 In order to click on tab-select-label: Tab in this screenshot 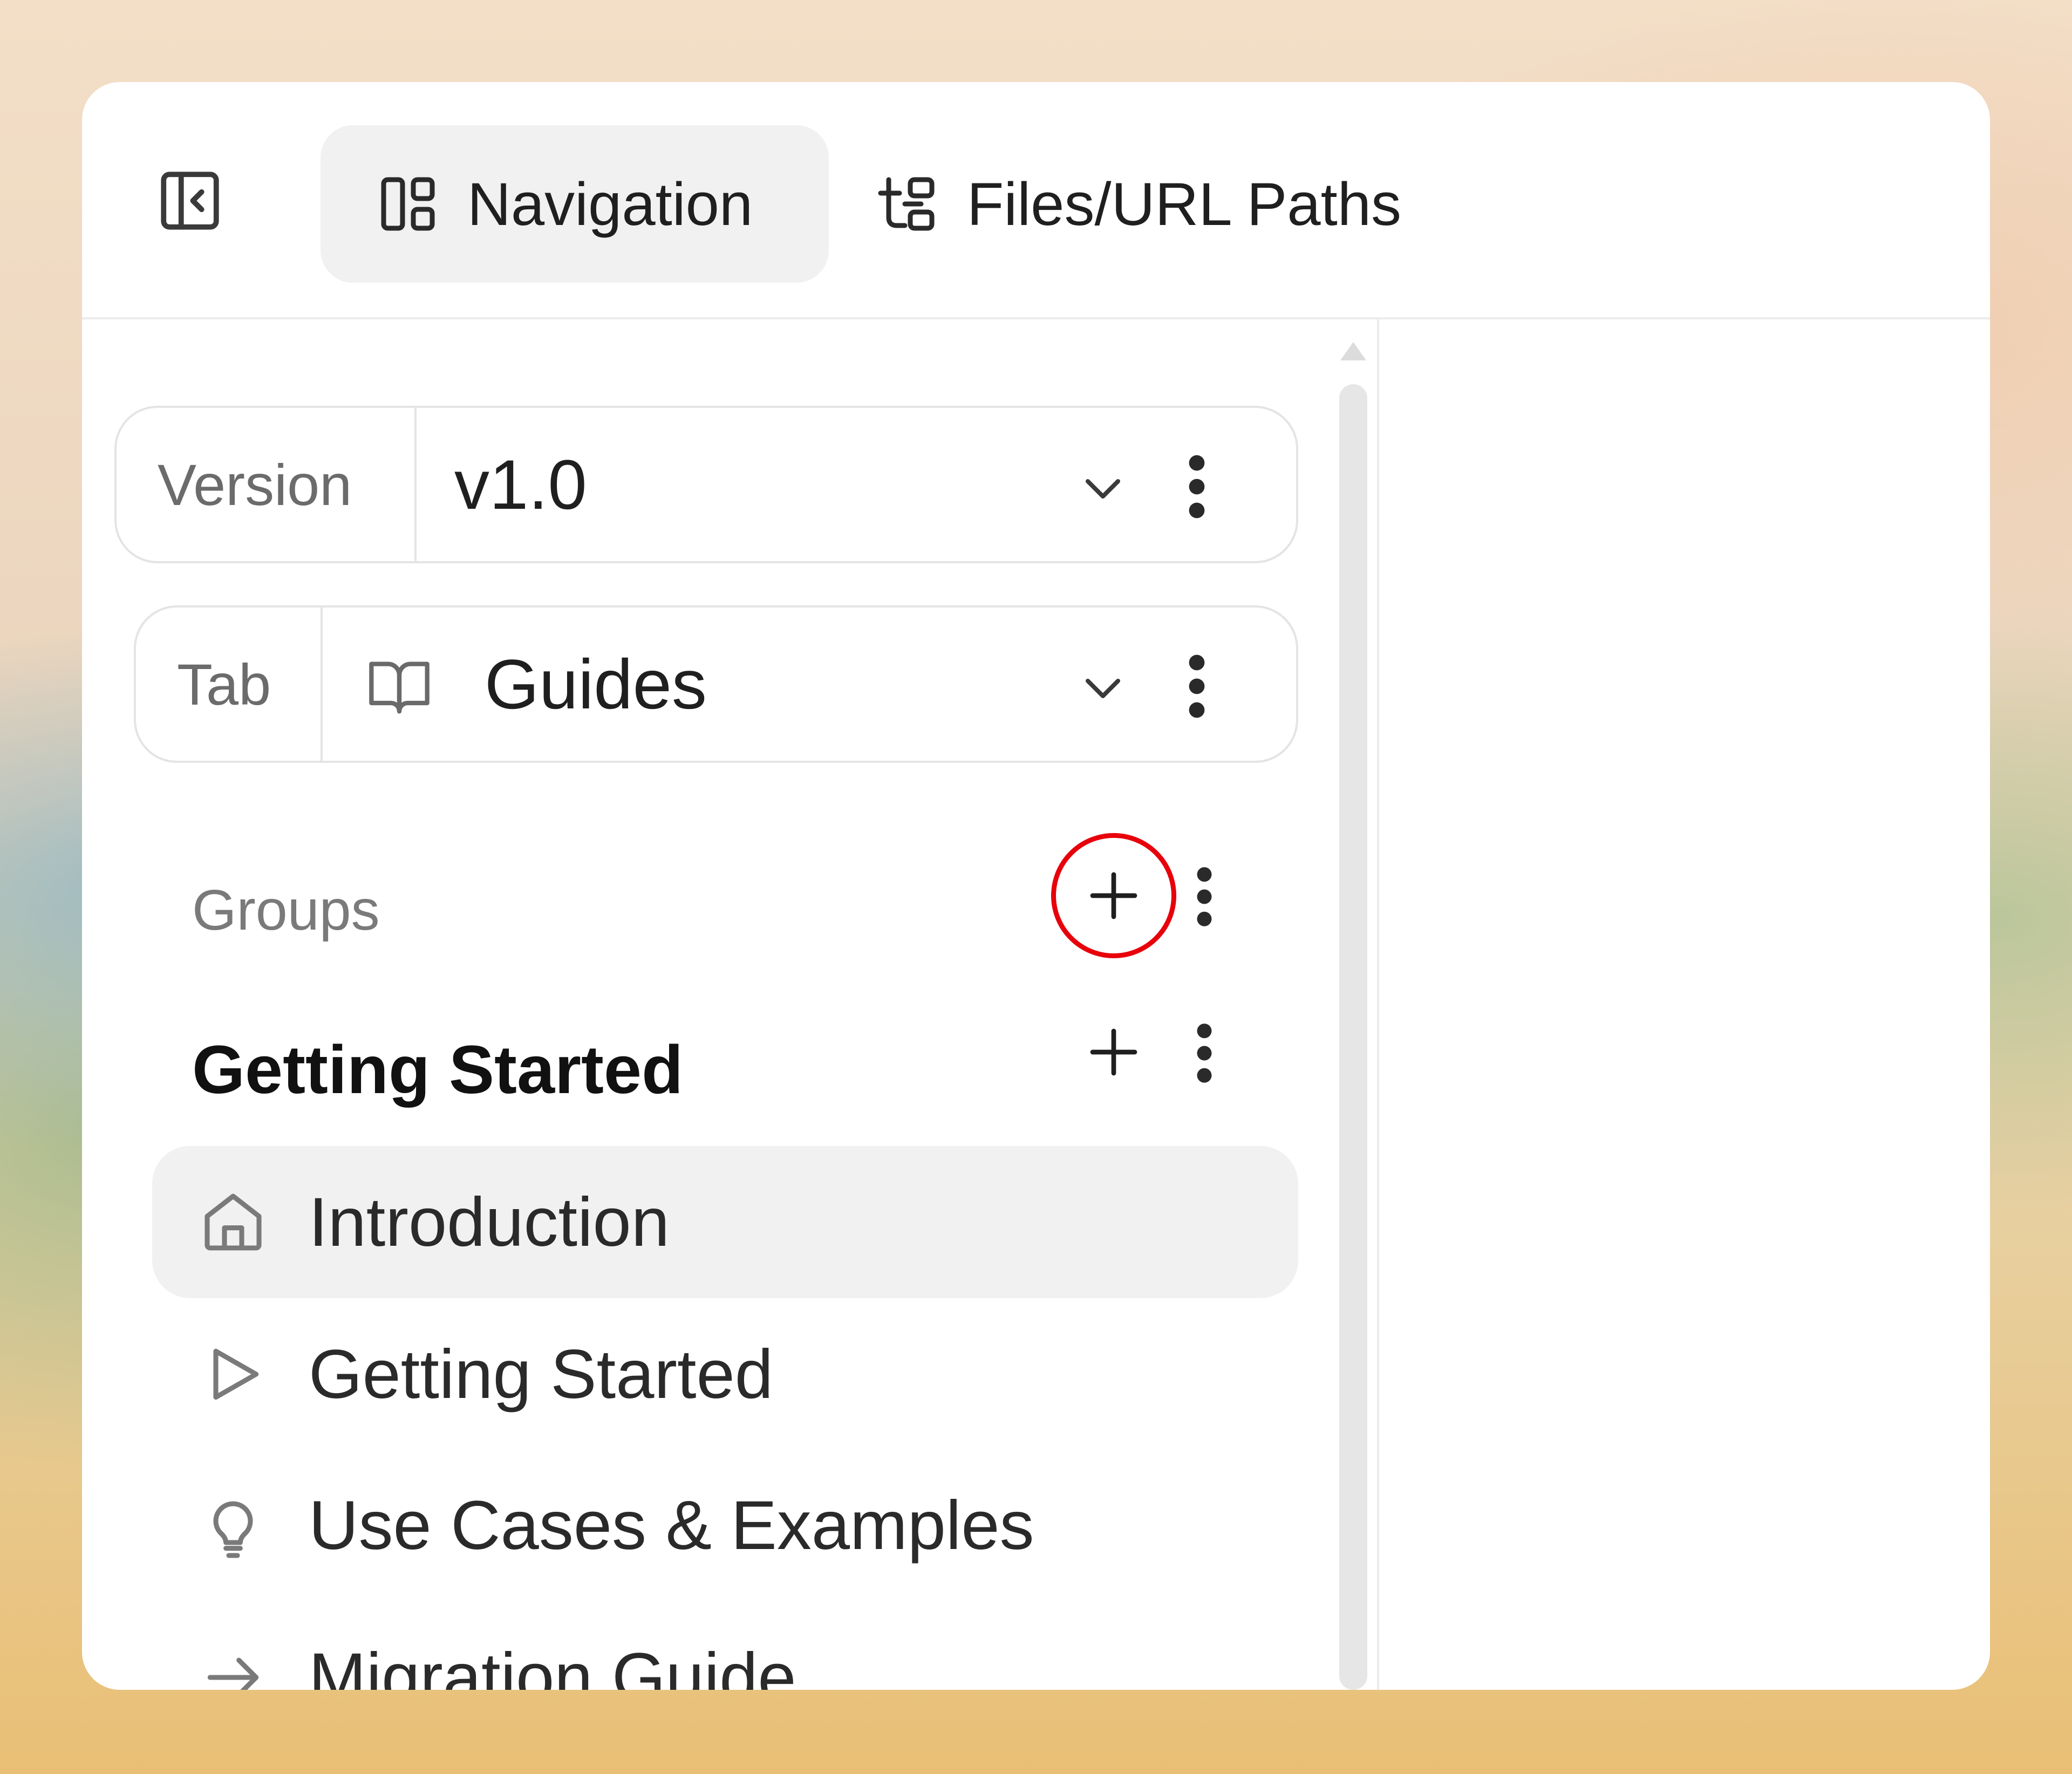, I will do `click(224, 684)`.